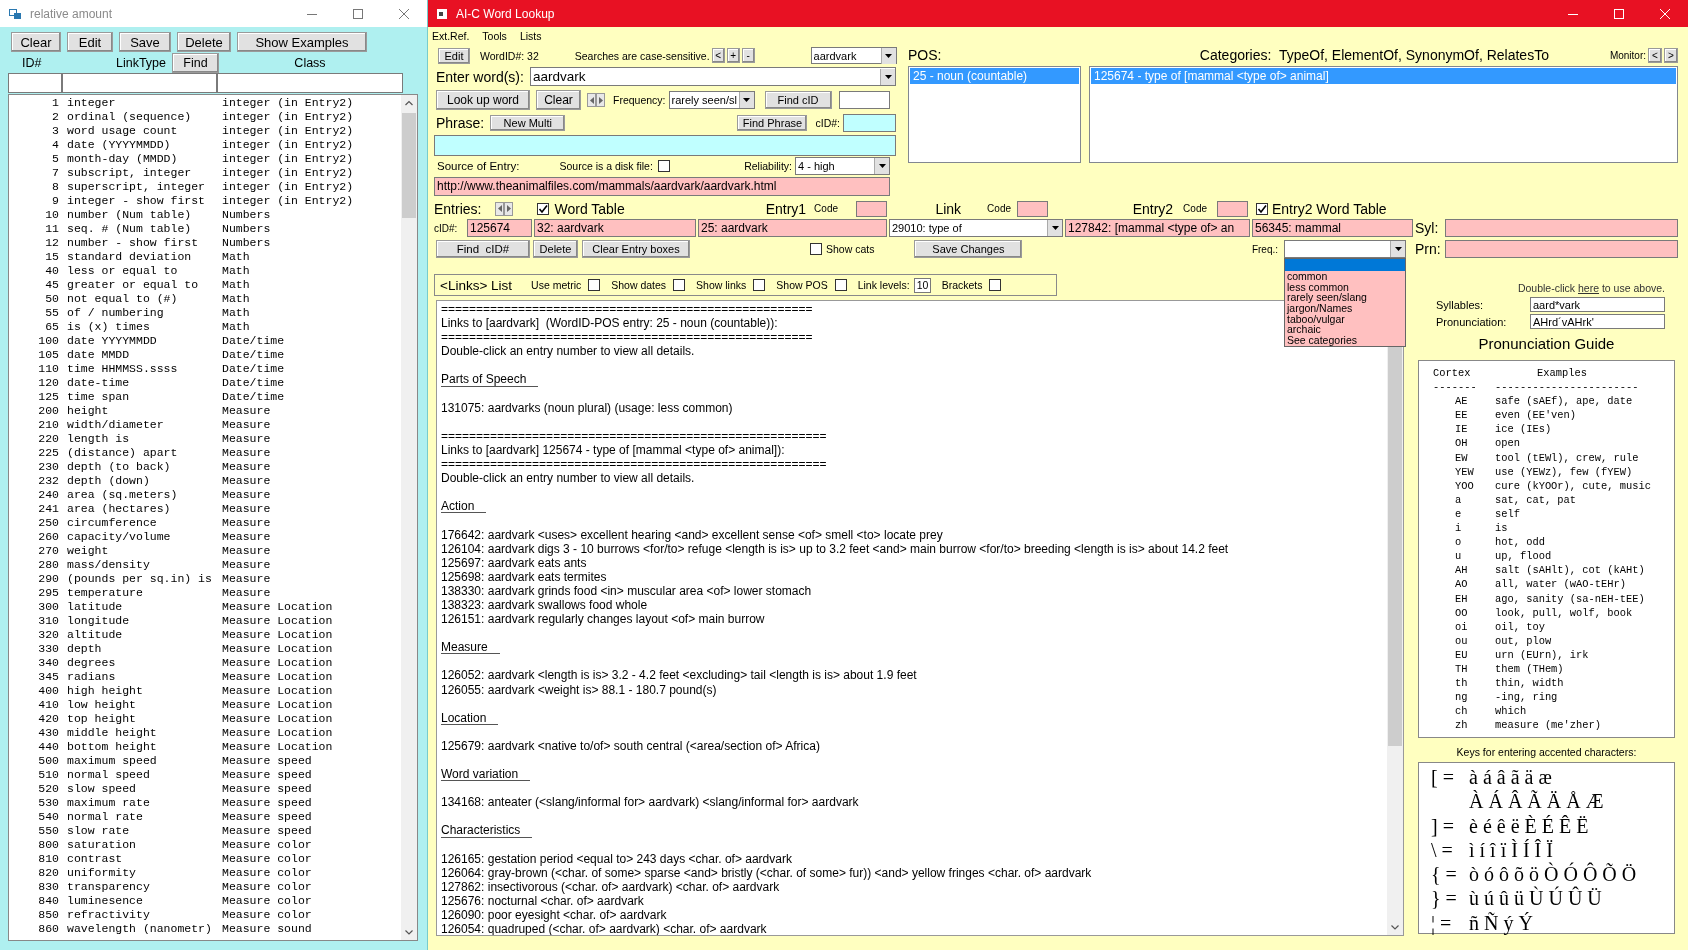 Image resolution: width=1688 pixels, height=950 pixels. What do you see at coordinates (733, 55) in the screenshot?
I see `nav-button: +` at bounding box center [733, 55].